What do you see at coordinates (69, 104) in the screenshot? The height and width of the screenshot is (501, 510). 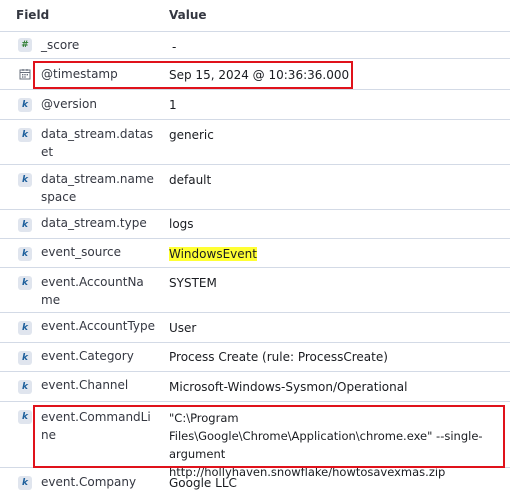 I see `field-name: @version` at bounding box center [69, 104].